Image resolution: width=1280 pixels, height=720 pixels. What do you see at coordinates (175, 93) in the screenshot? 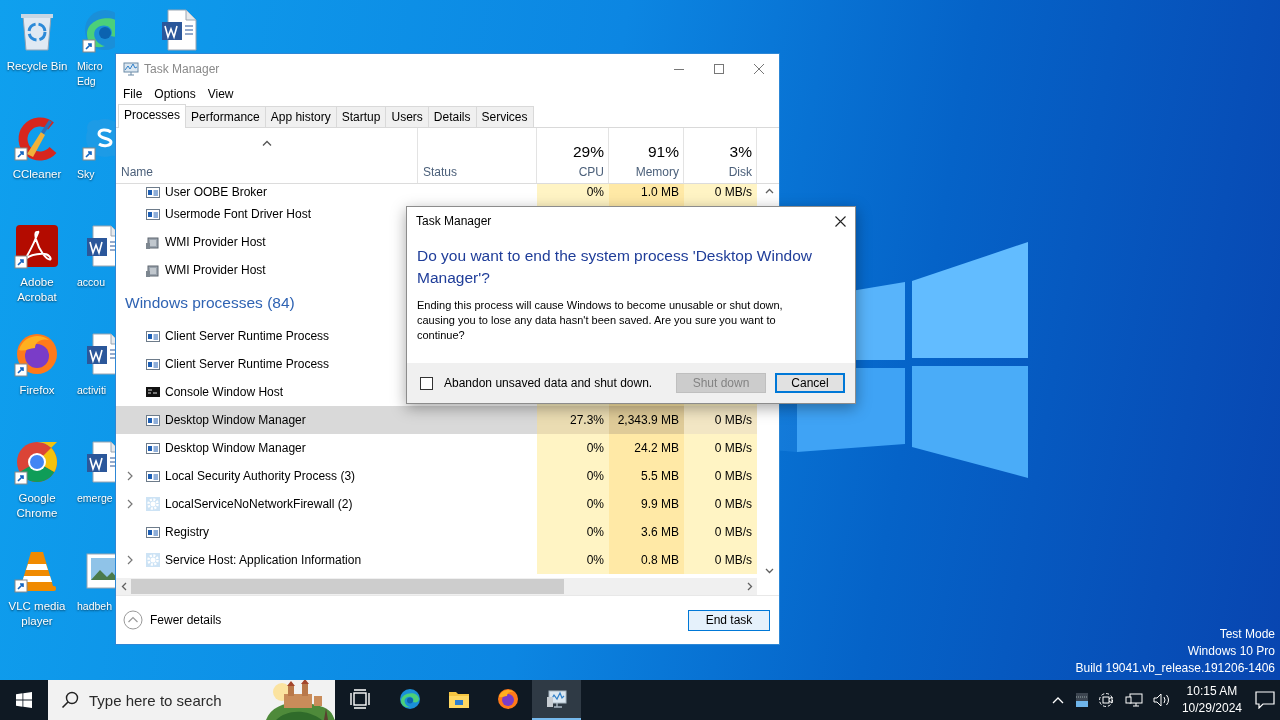
I see `menu-item: Options` at bounding box center [175, 93].